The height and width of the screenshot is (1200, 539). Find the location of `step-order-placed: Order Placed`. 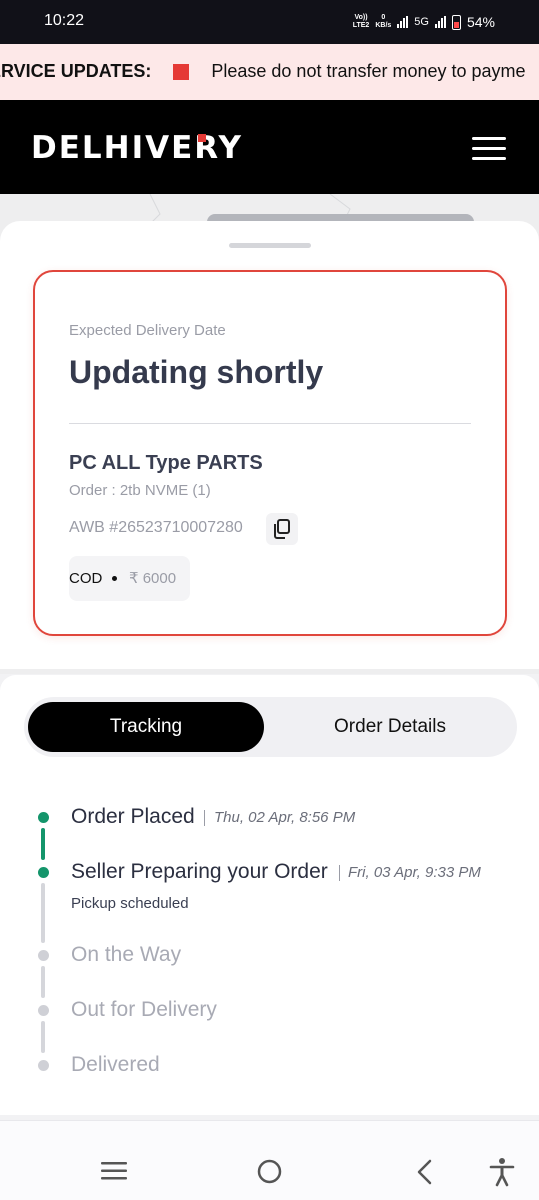

step-order-placed: Order Placed is located at coordinates (133, 816).